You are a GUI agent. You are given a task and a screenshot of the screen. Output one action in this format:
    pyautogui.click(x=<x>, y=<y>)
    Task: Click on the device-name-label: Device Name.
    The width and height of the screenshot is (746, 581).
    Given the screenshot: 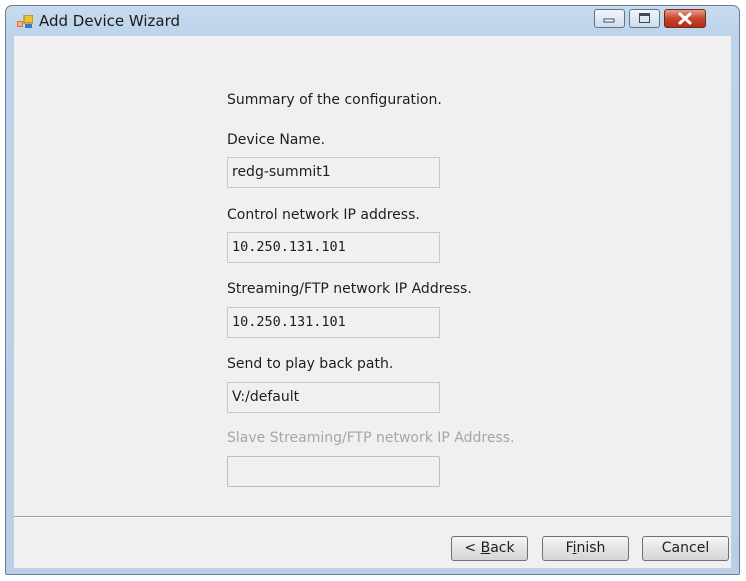 What is the action you would take?
    pyautogui.click(x=276, y=140)
    